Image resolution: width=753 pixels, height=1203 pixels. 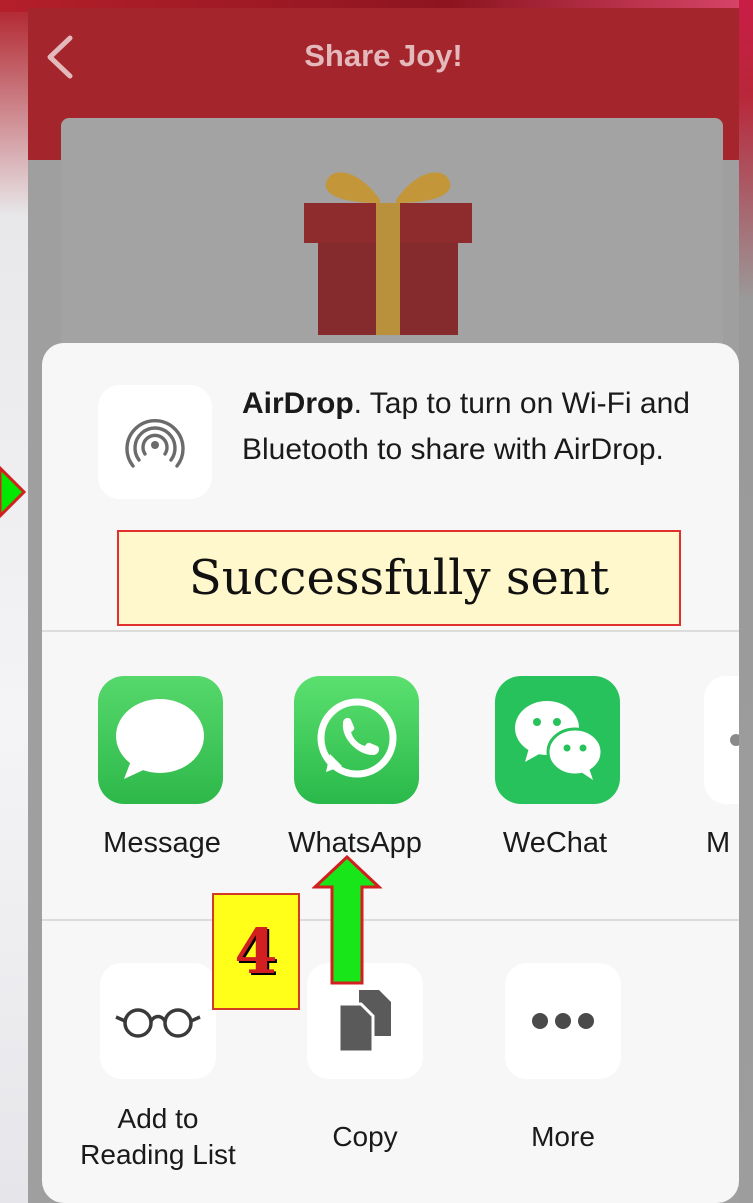 I want to click on whatsapp-app-button, so click(x=356, y=740).